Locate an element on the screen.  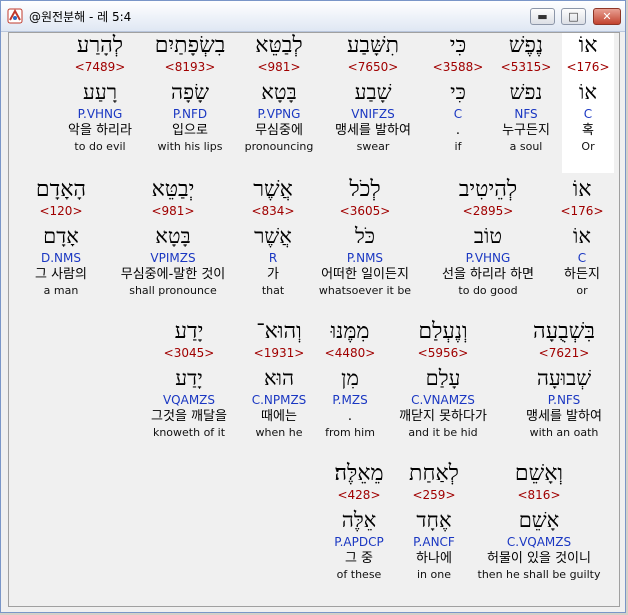
word-block: מִמֶּנּוּ <4480> מִן P.MZS . from him is located at coordinates (350, 389).